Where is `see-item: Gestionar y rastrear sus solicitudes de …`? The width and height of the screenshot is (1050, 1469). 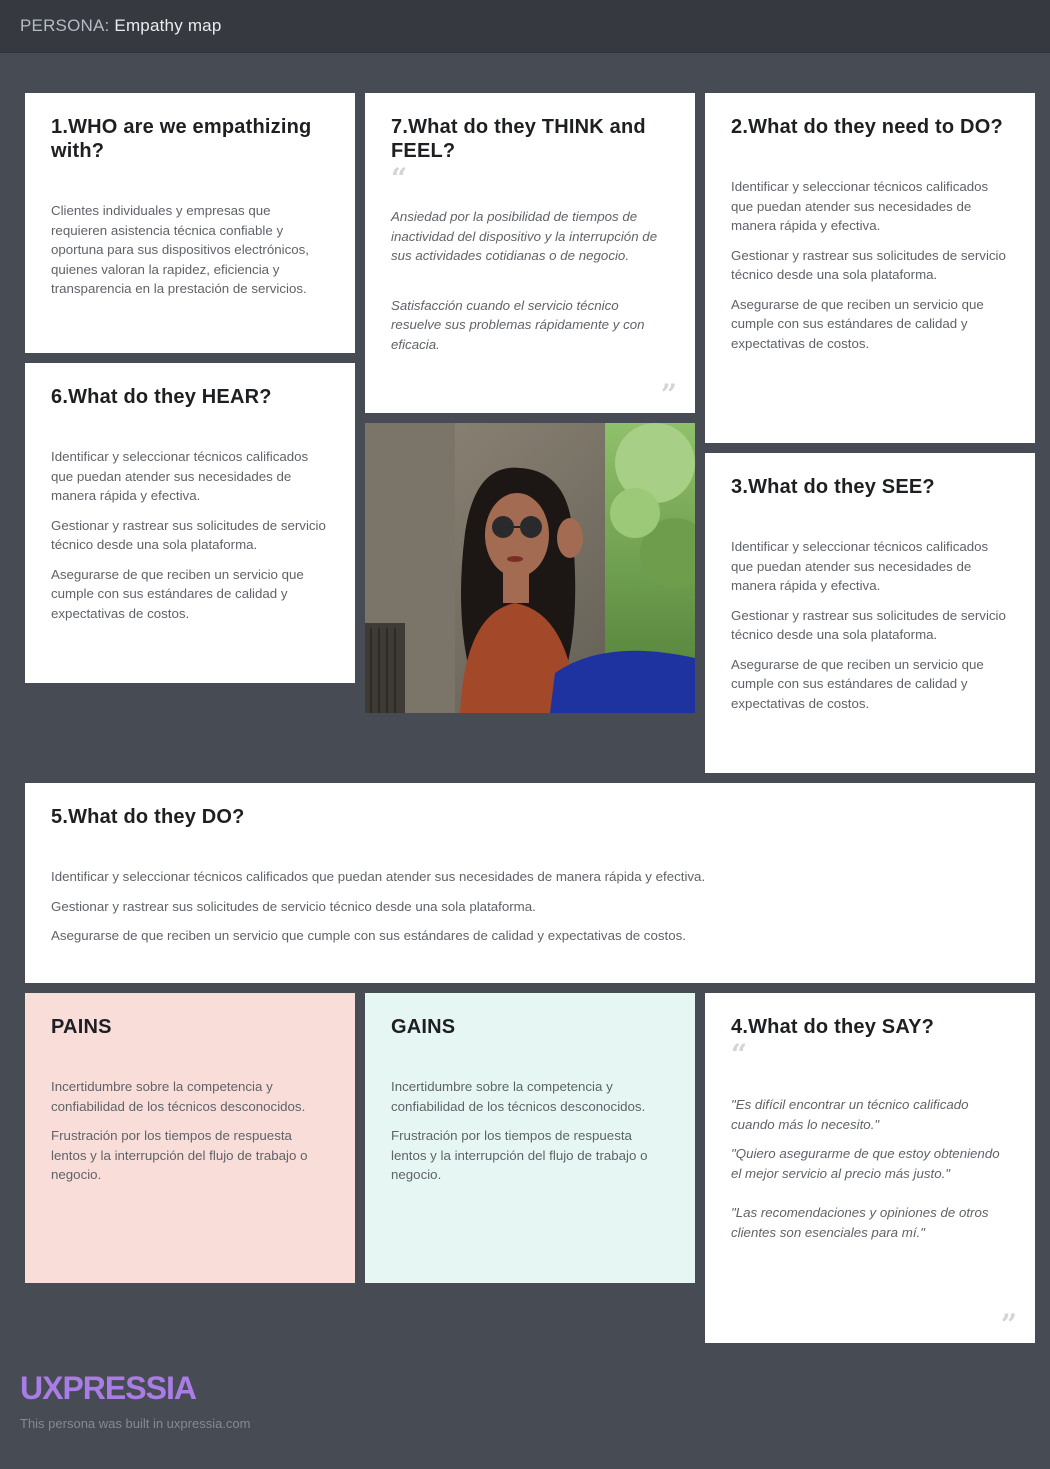
see-item: Gestionar y rastrear sus solicitudes de … is located at coordinates (868, 625).